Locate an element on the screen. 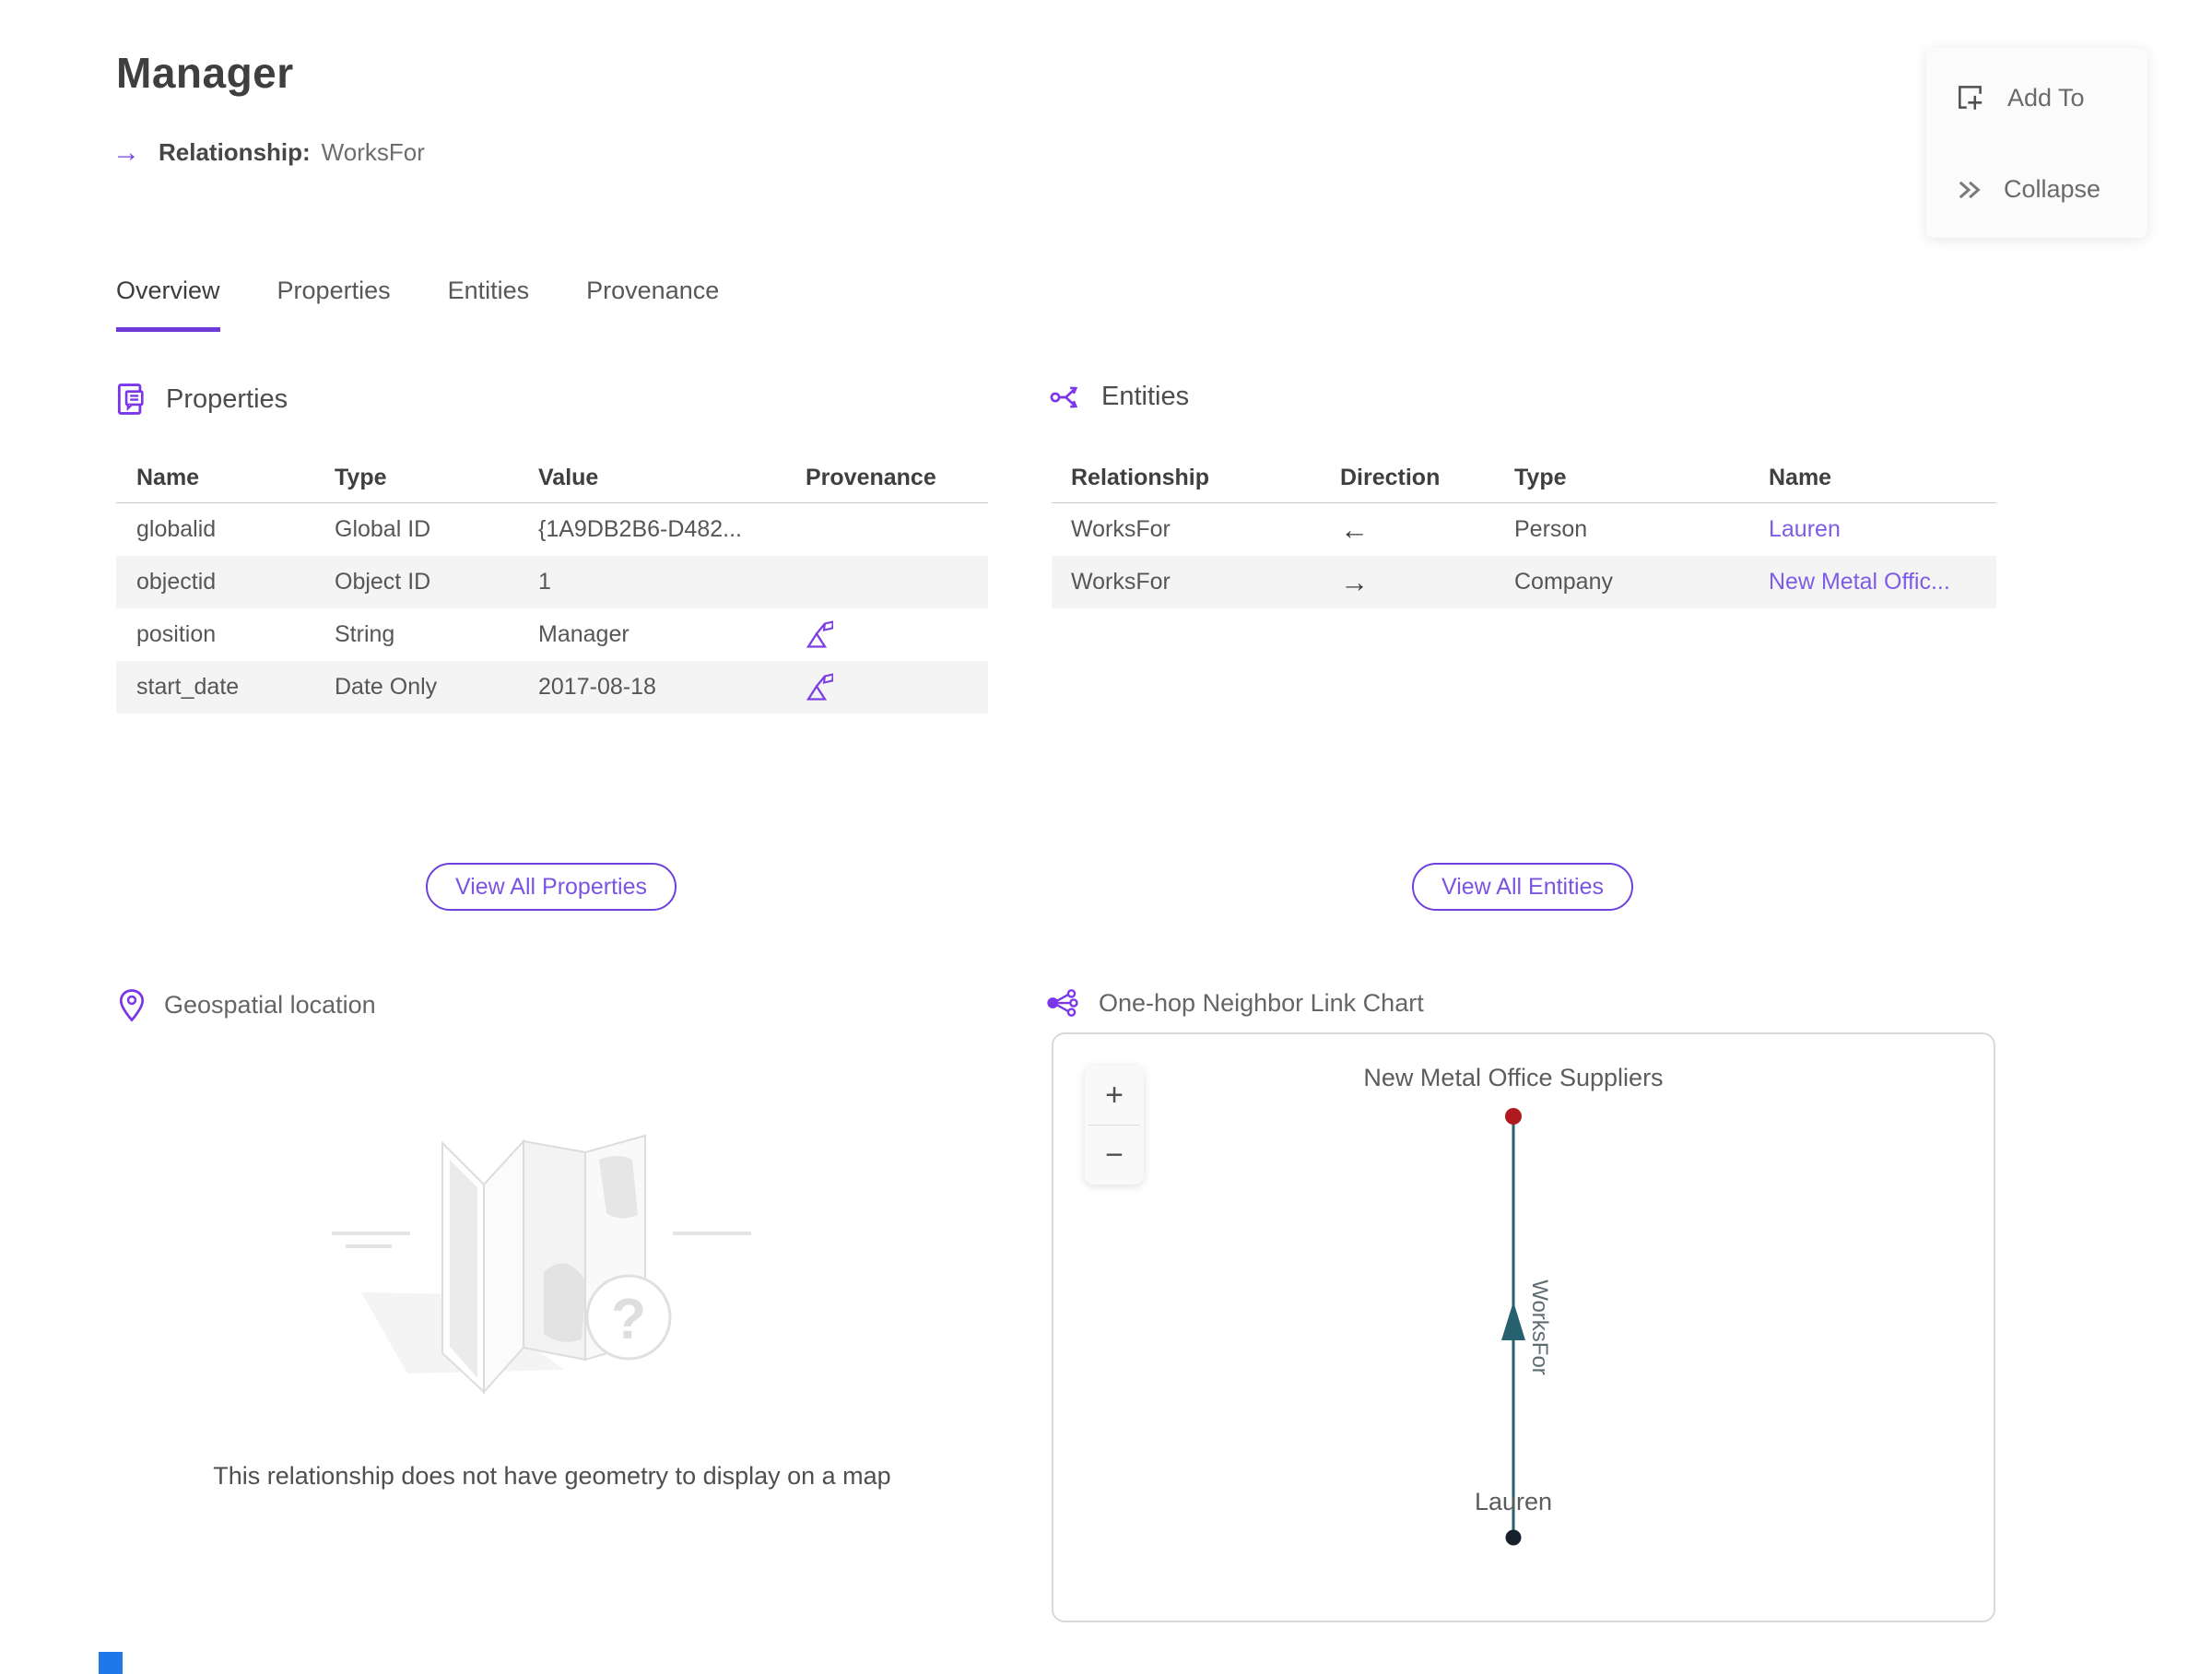 This screenshot has width=2212, height=1674. tab-provenance: Provenance is located at coordinates (652, 304).